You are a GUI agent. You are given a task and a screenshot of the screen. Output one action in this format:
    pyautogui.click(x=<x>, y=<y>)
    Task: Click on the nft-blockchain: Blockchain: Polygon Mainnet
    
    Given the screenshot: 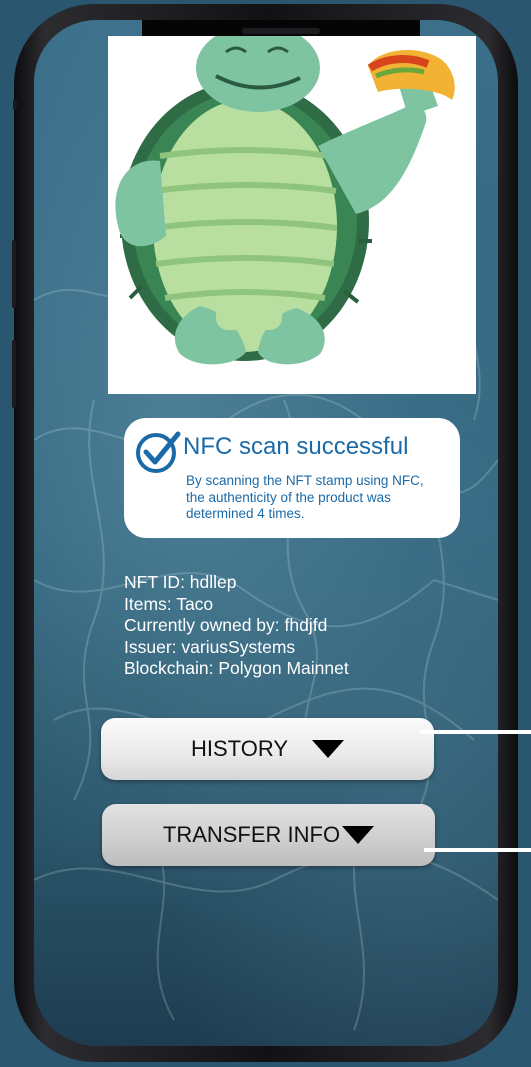 What is the action you would take?
    pyautogui.click(x=236, y=668)
    